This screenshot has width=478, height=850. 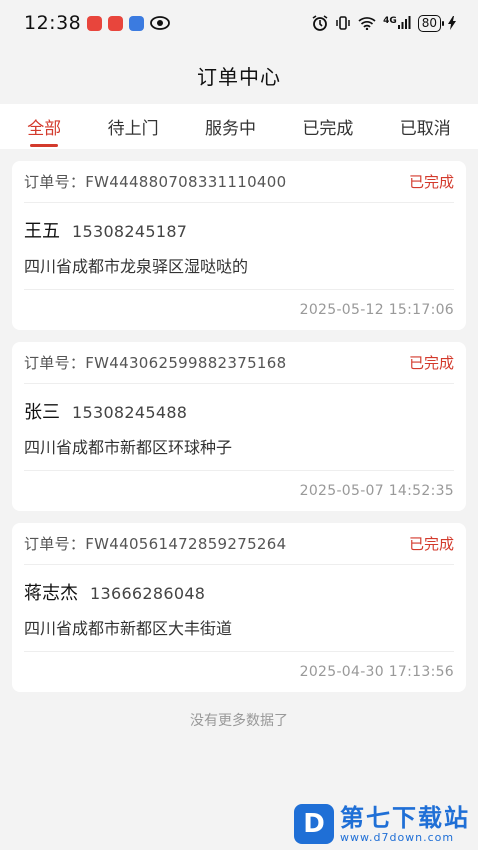 What do you see at coordinates (155, 544) in the screenshot?
I see `order-number: 订单号：FW440561472859275264` at bounding box center [155, 544].